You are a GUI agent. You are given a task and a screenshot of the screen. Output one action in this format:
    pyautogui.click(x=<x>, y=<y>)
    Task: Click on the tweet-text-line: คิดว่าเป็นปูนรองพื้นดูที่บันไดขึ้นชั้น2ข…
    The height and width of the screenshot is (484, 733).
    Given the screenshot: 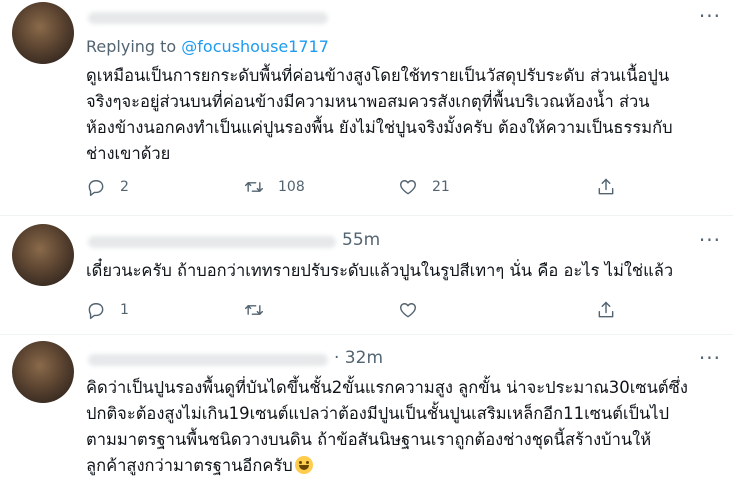 What is the action you would take?
    pyautogui.click(x=387, y=387)
    